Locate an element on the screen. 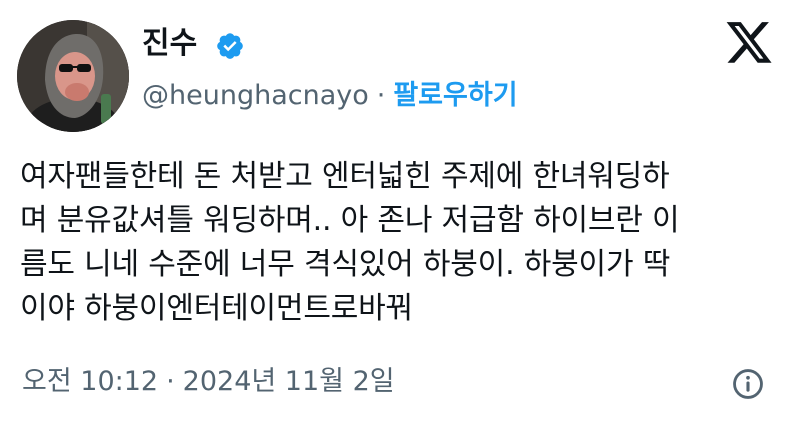 The image size is (800, 425). tweet-date: 2024년 11월 2일 is located at coordinates (288, 381).